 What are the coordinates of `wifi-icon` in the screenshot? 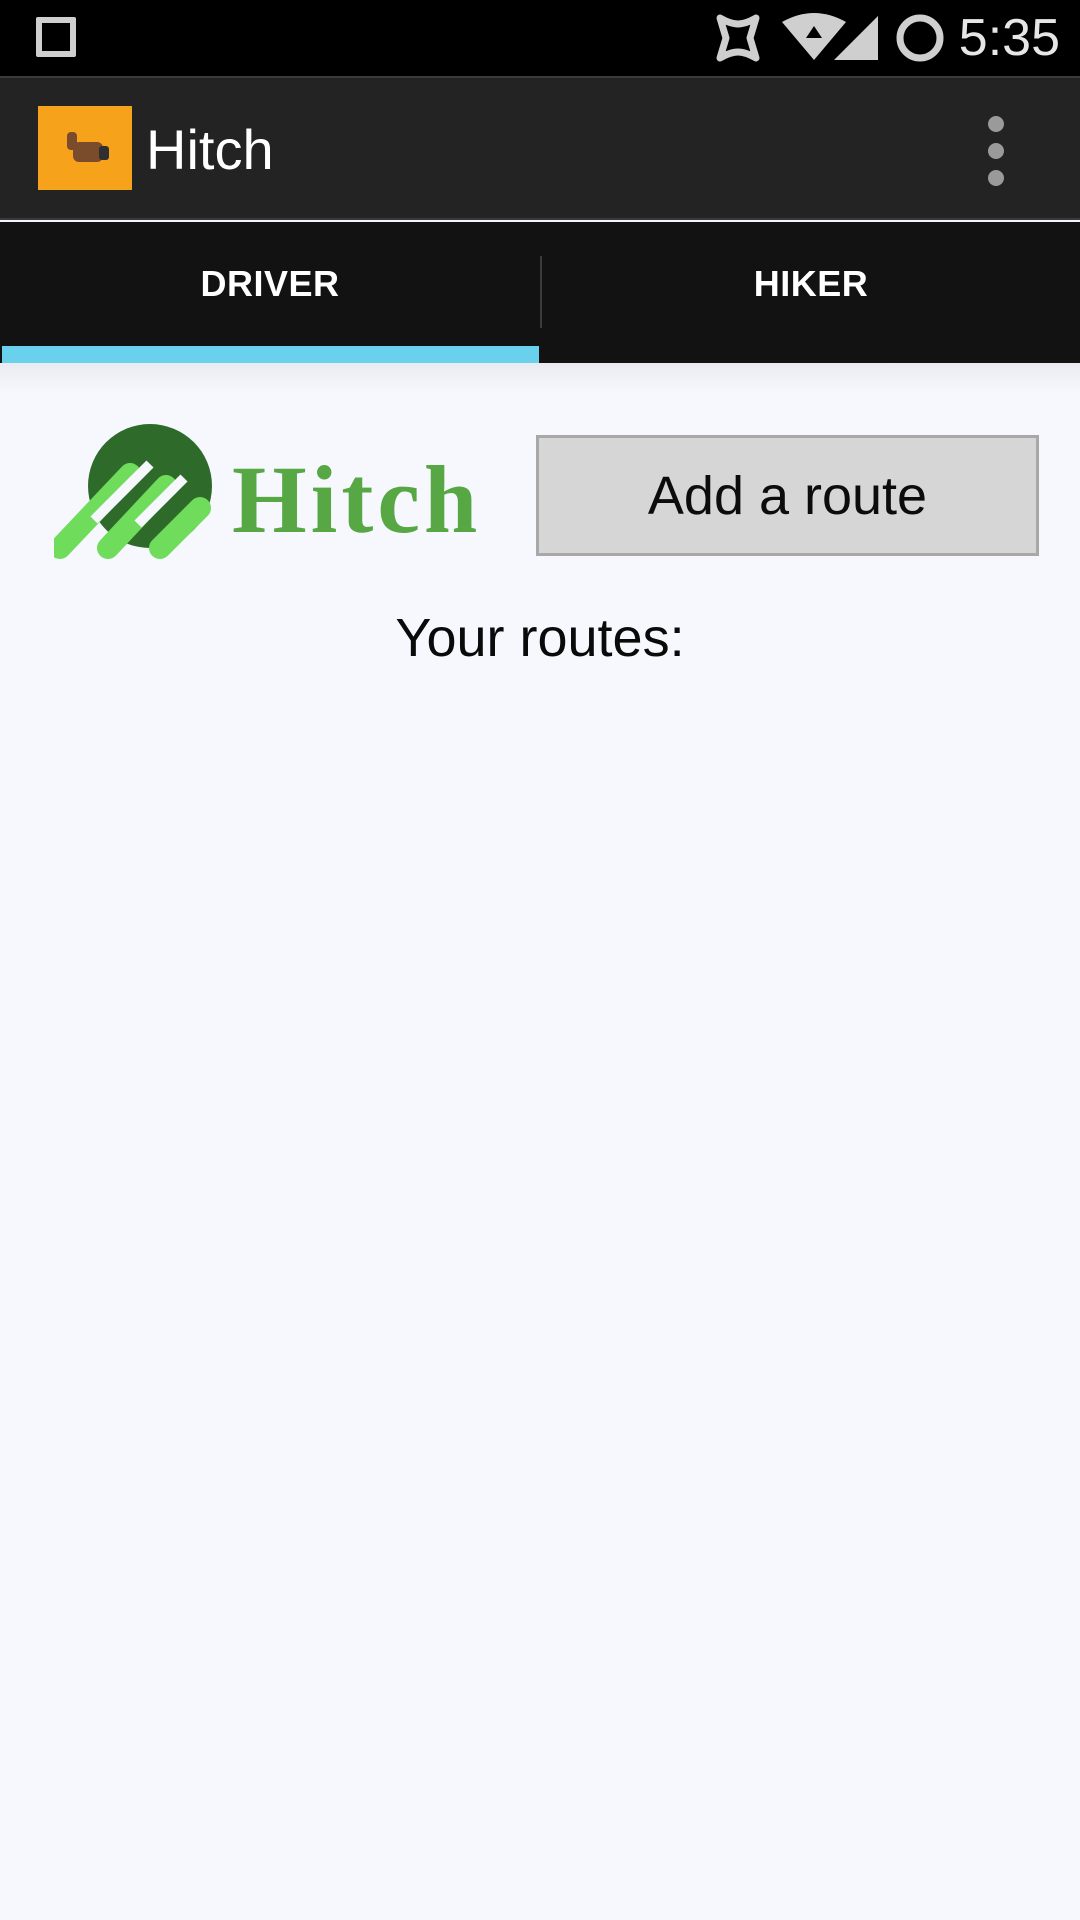 It's located at (814, 36).